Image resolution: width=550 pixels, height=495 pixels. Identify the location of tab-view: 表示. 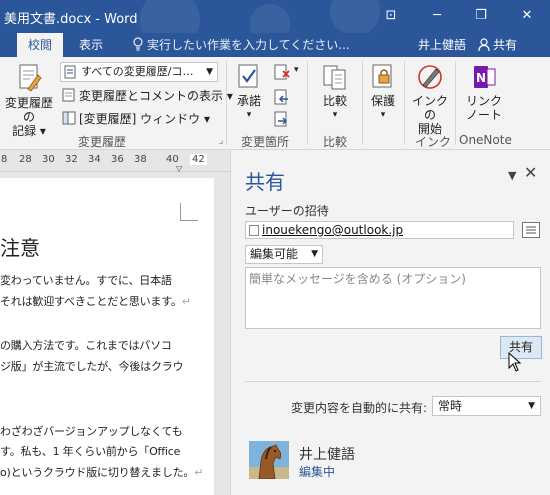
(91, 45).